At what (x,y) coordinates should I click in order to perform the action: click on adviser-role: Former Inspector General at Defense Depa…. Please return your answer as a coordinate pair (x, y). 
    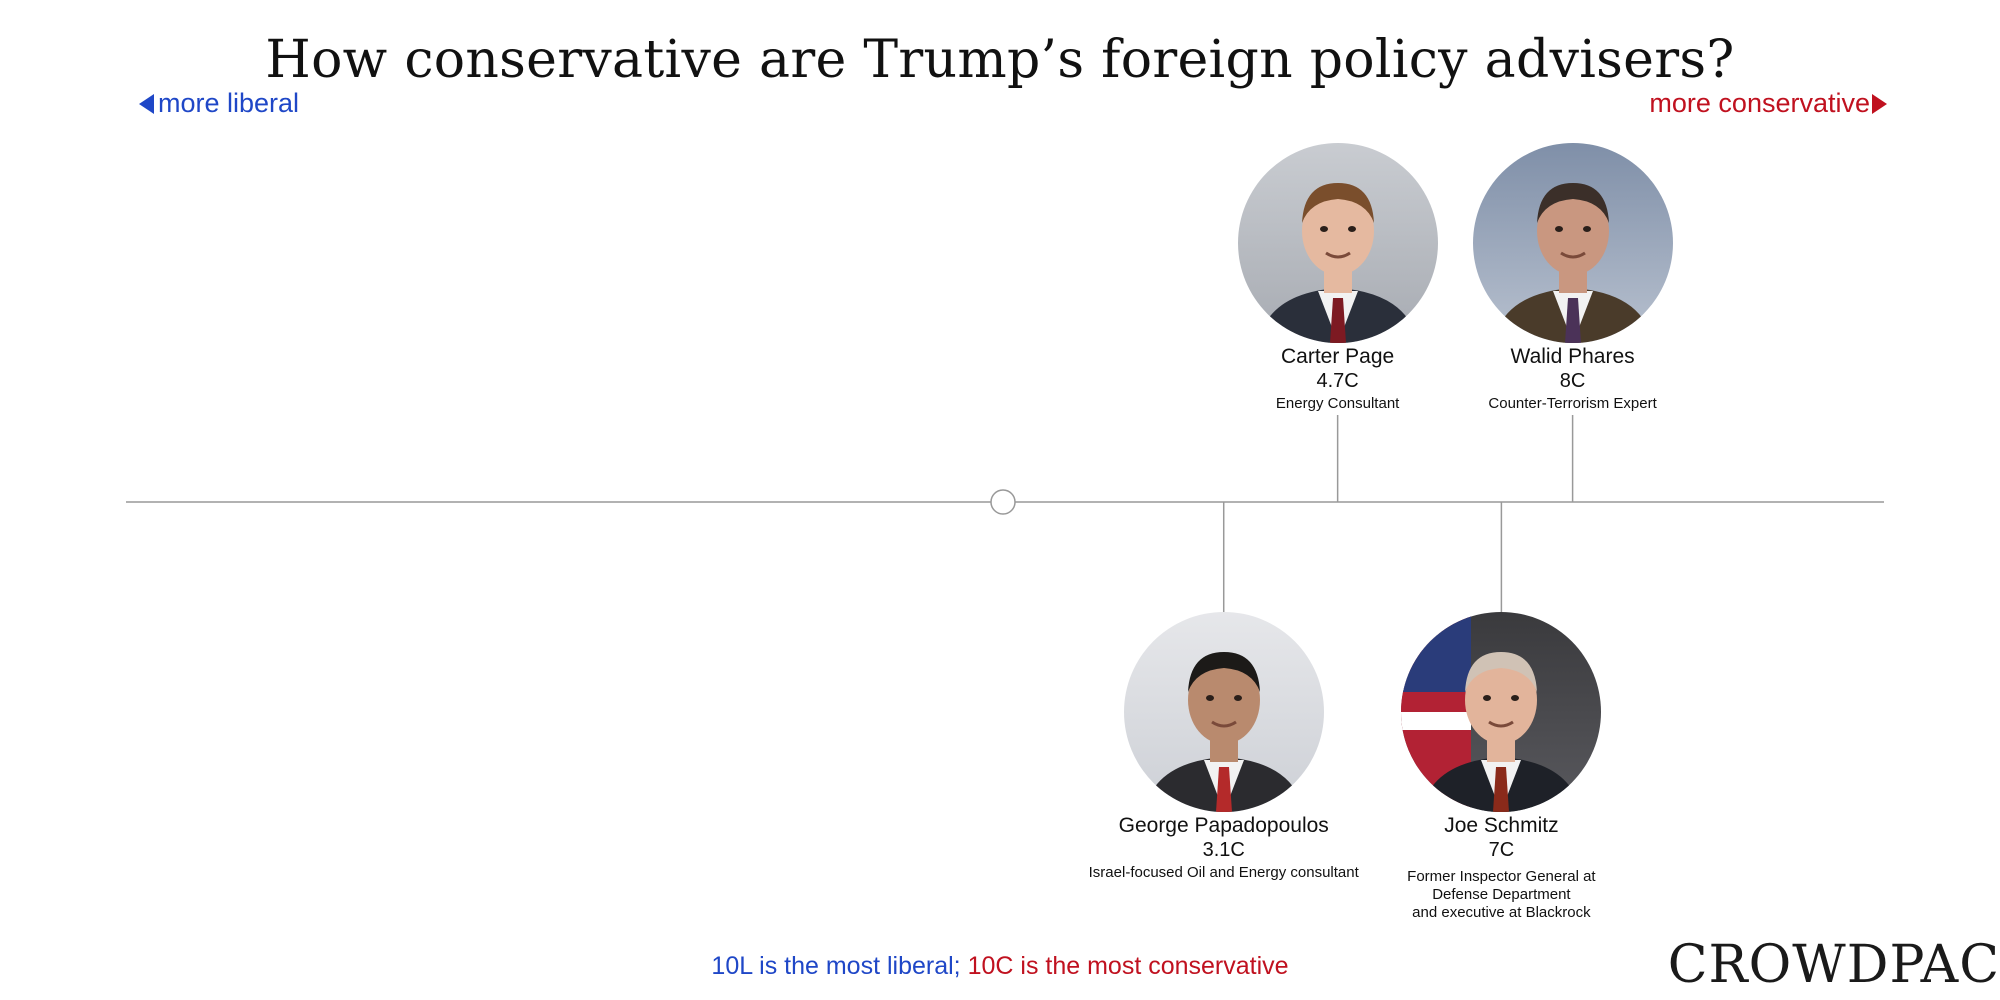
    Looking at the image, I should click on (1501, 894).